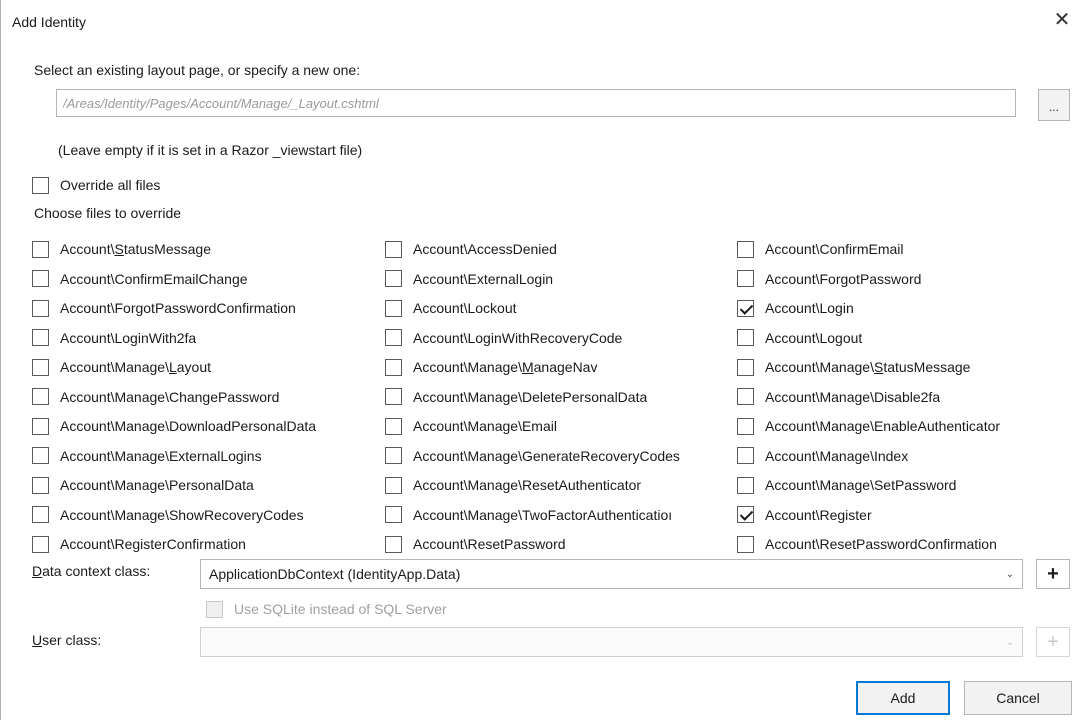 The height and width of the screenshot is (720, 1082). I want to click on file-checkbox: Account\Manage\EnableAuthenticator, so click(907, 426).